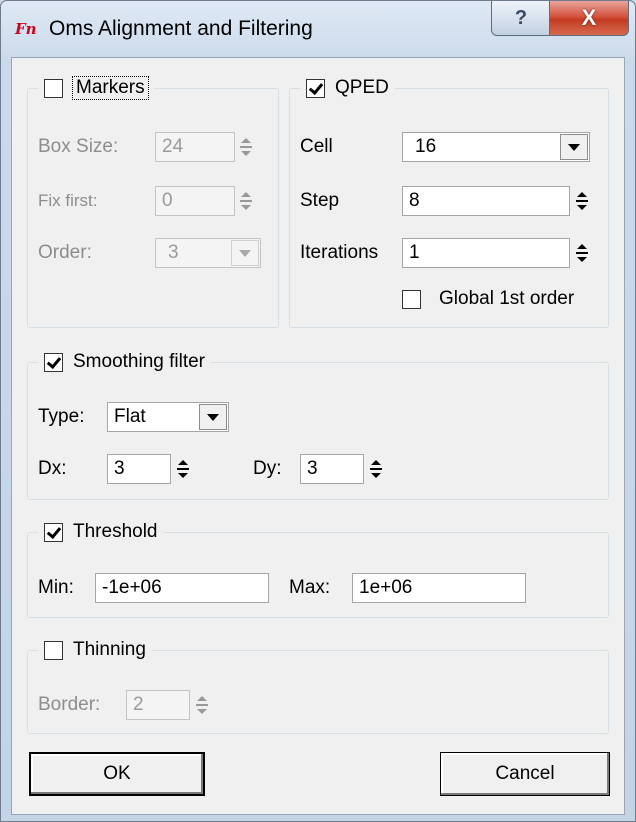 The image size is (636, 822). Describe the element at coordinates (310, 587) in the screenshot. I see `max-label: Max:` at that location.